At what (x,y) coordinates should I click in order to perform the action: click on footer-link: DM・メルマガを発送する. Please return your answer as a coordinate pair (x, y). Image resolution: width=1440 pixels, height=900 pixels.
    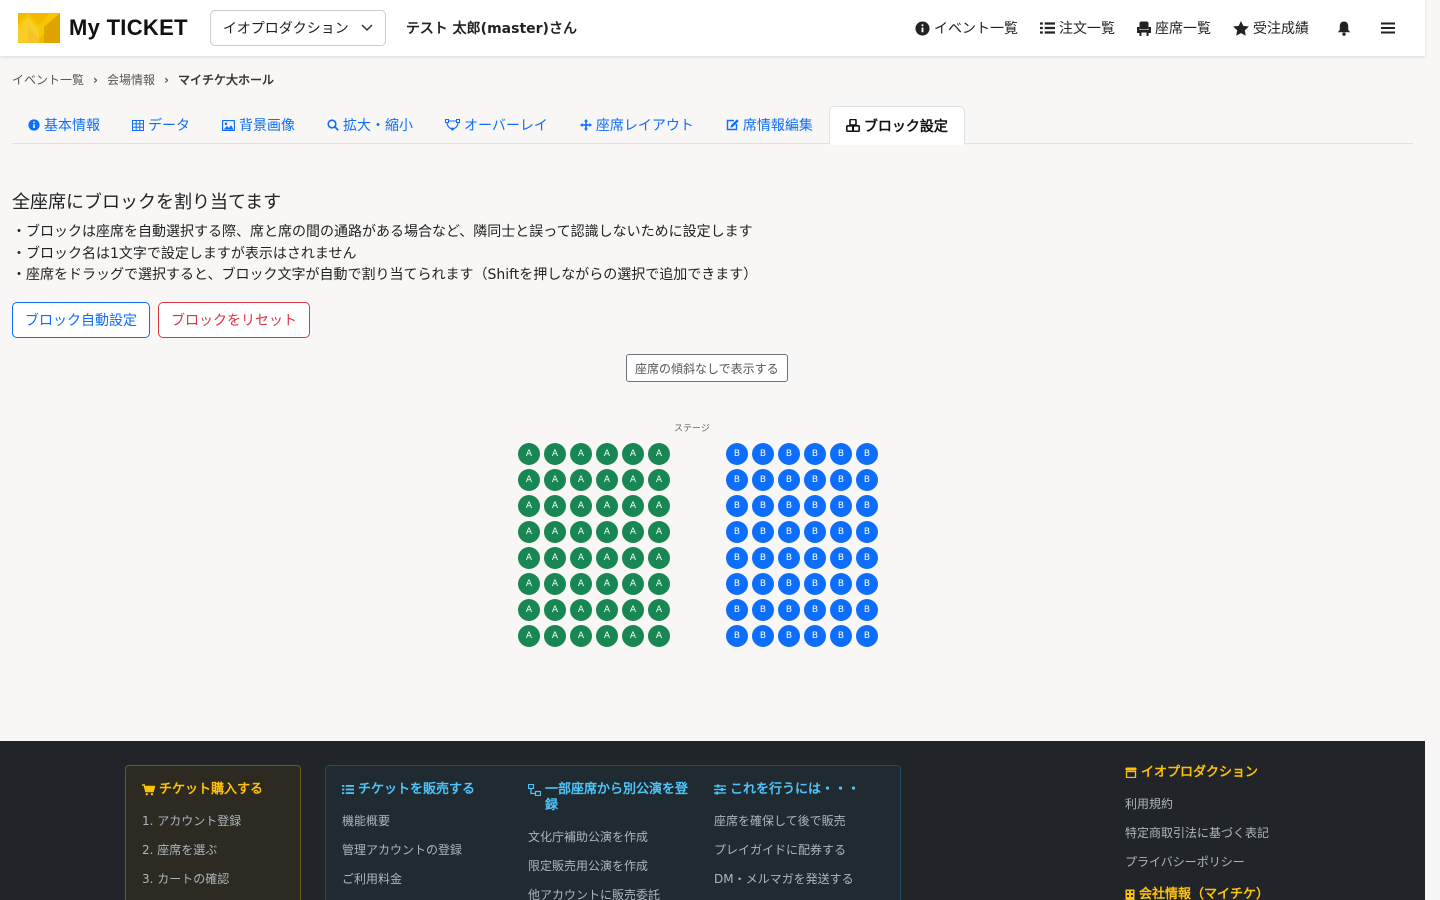
    Looking at the image, I should click on (799, 879).